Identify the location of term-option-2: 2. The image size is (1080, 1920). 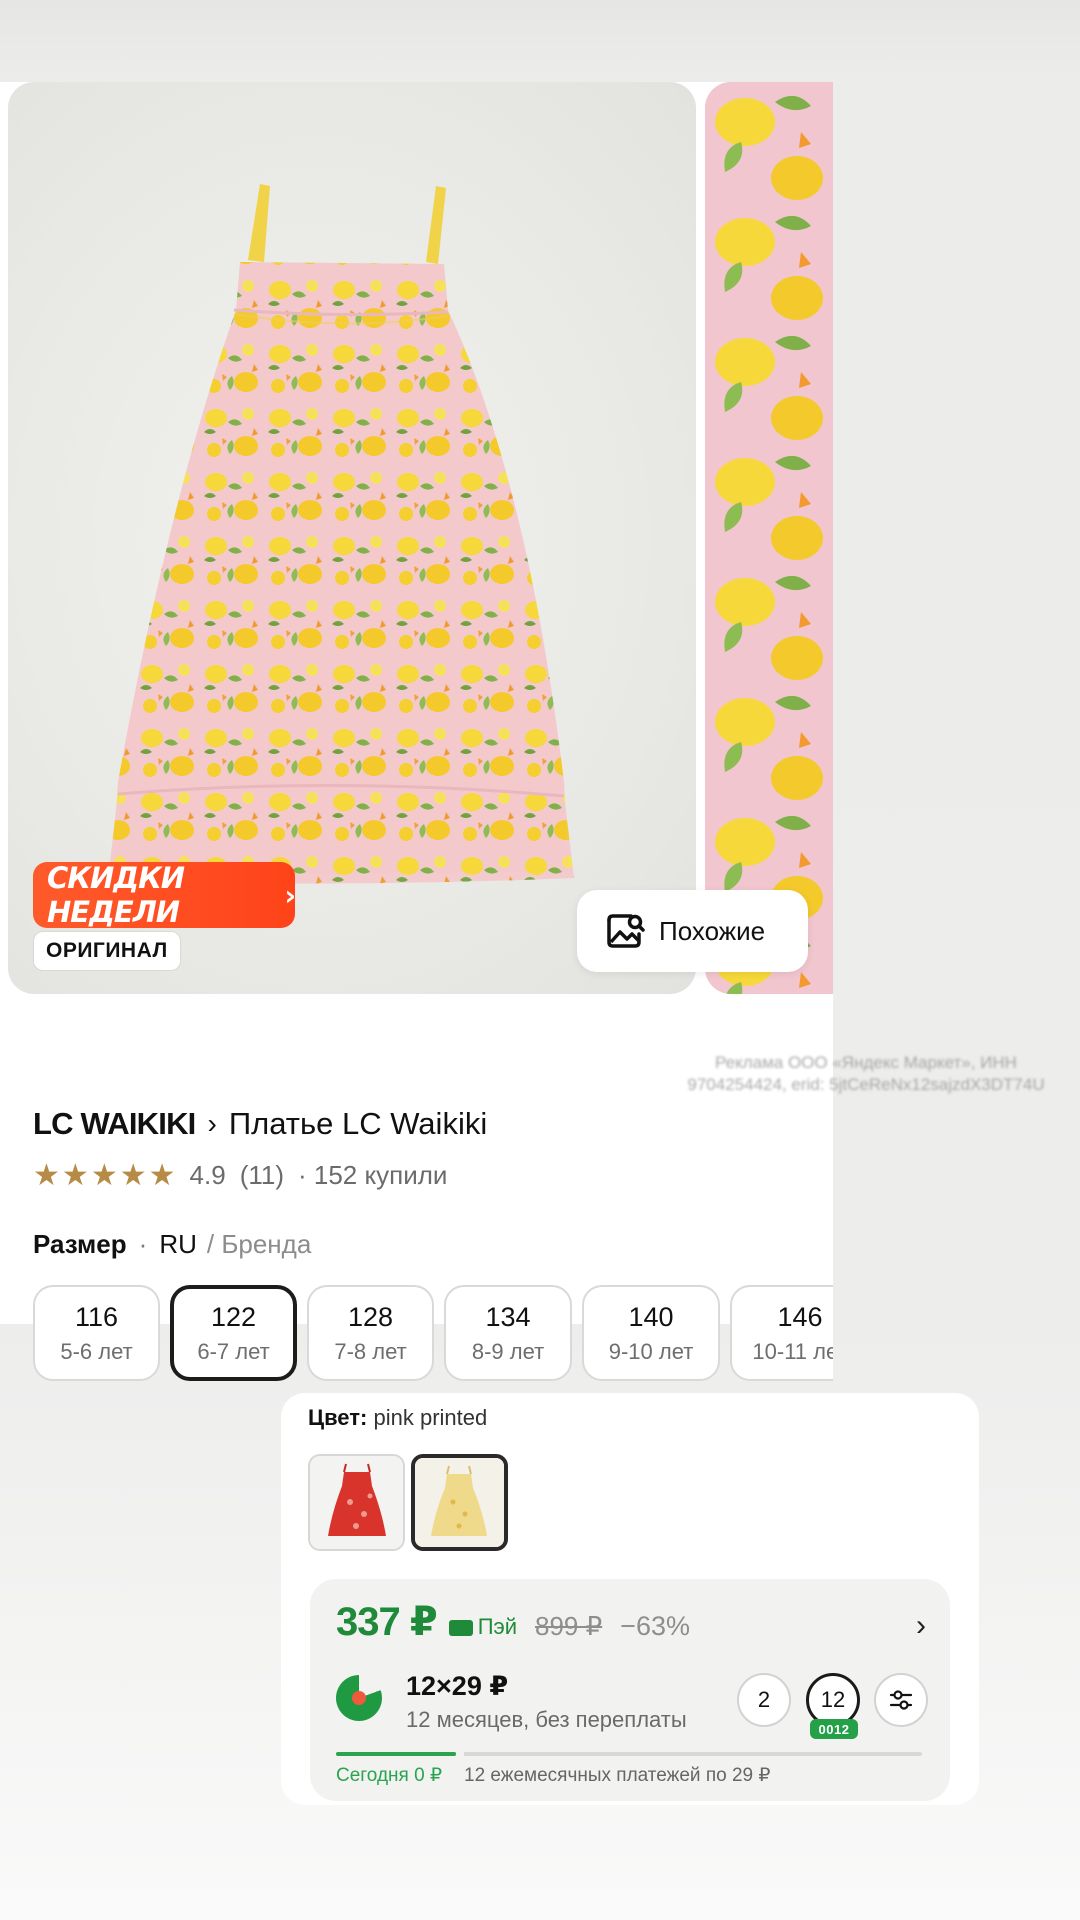
(764, 1700).